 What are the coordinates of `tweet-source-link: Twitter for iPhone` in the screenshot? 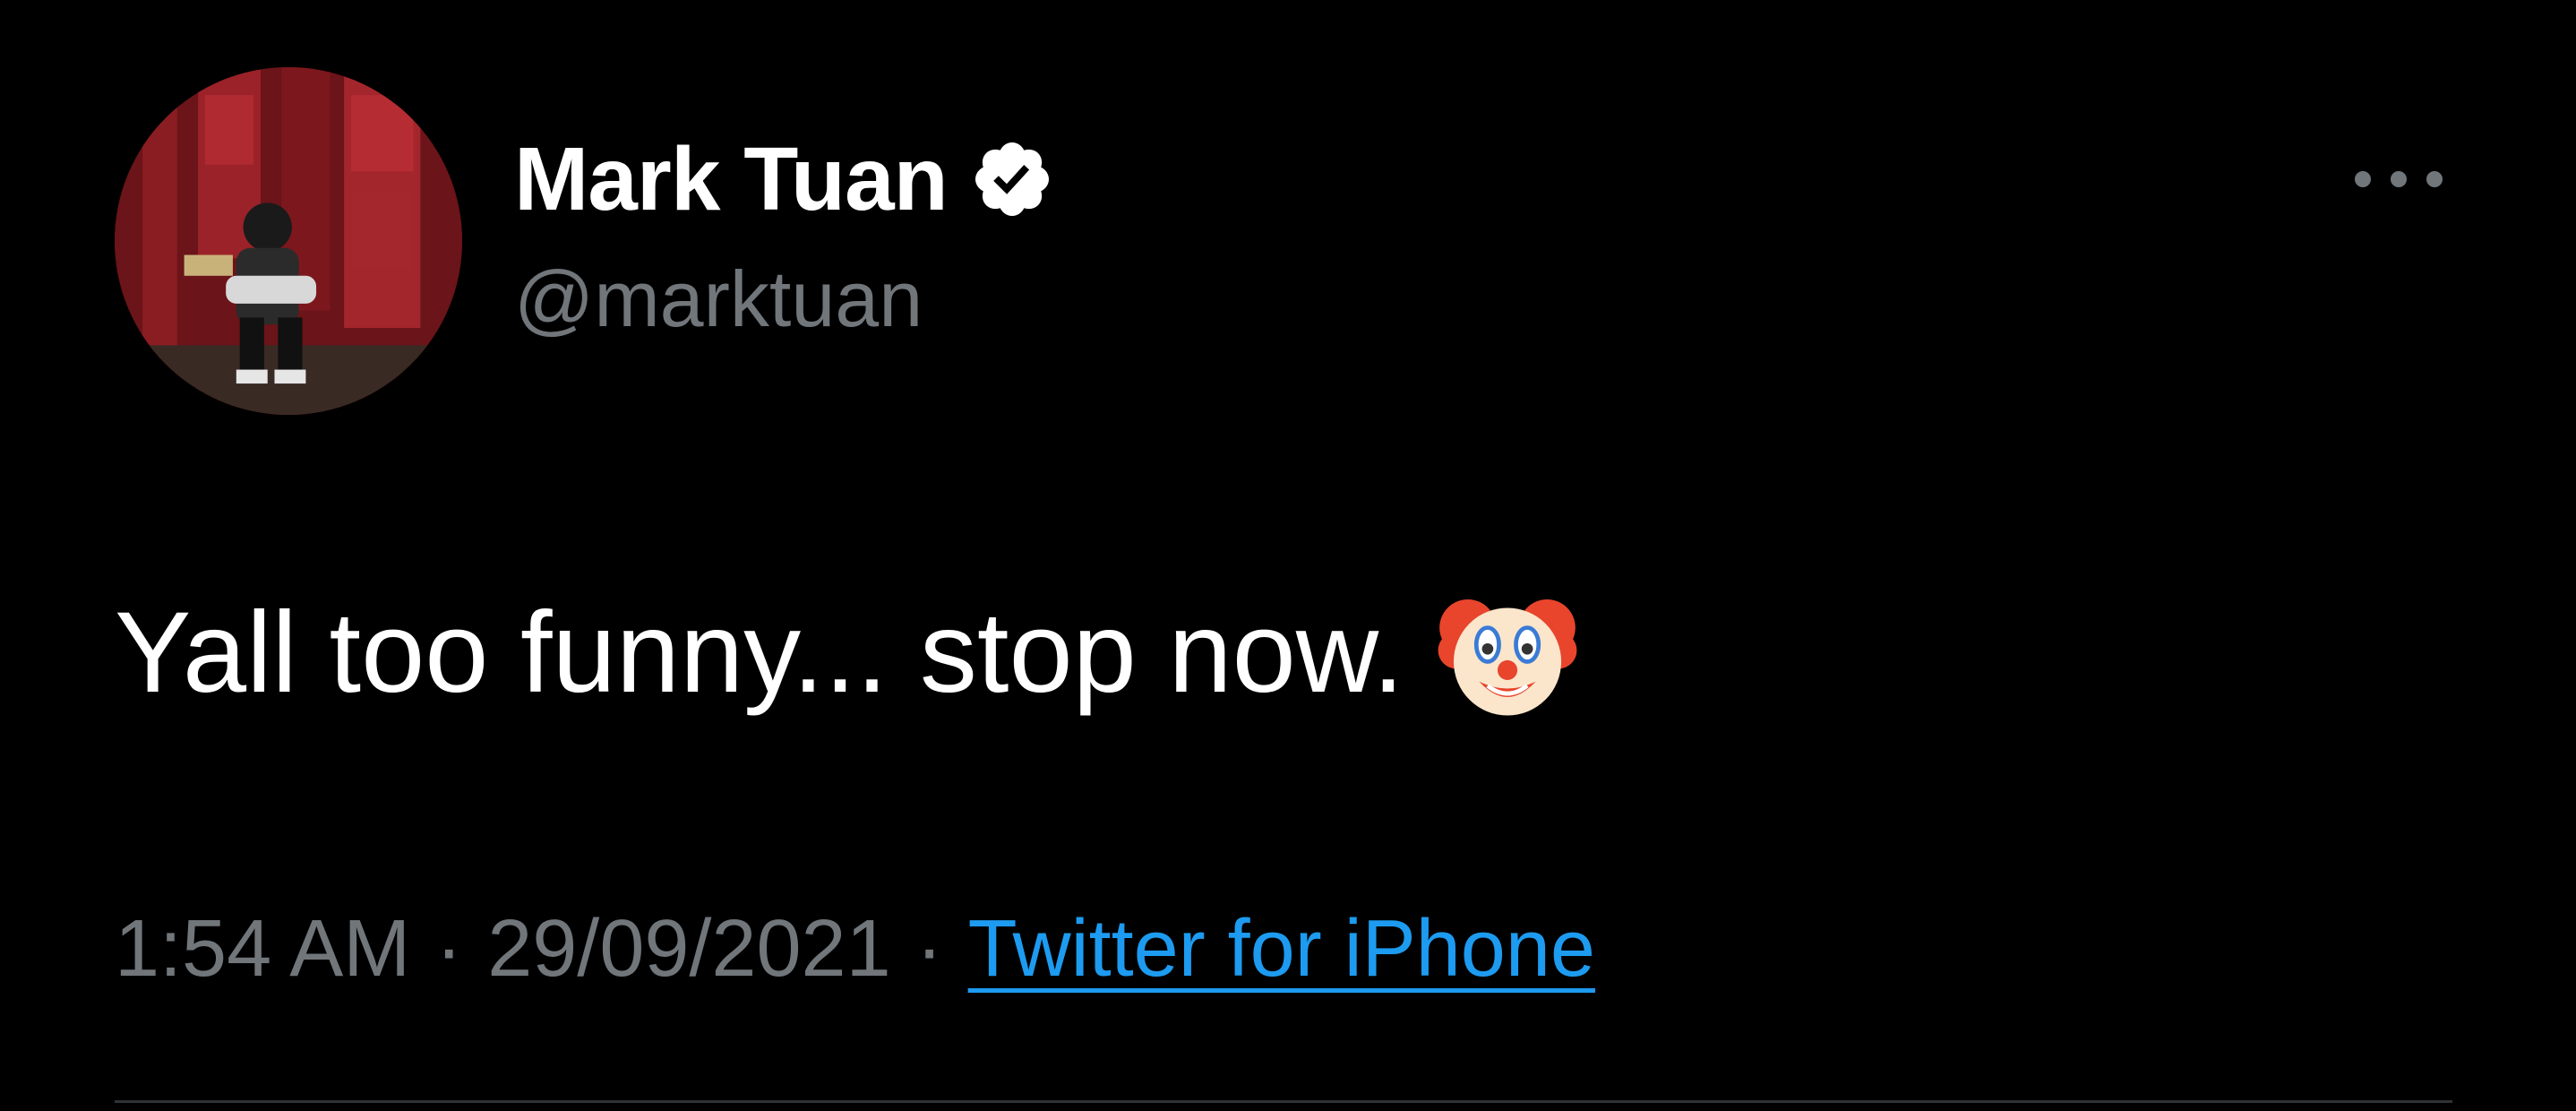 It's located at (1281, 948).